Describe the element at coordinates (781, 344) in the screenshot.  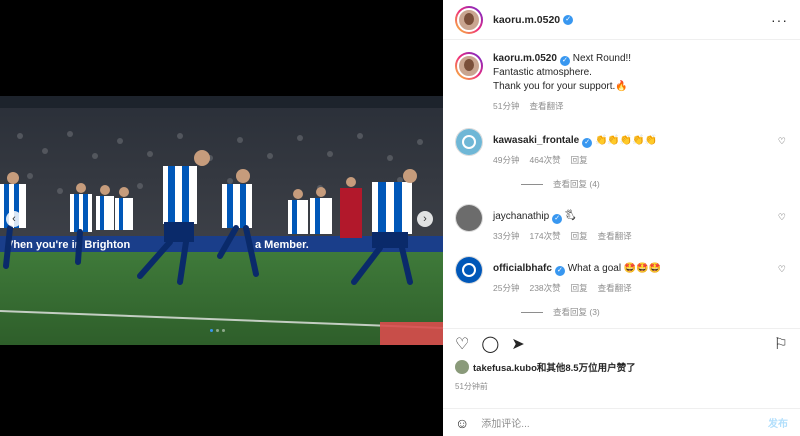
I see `save-bookmark-icon: ⚐` at that location.